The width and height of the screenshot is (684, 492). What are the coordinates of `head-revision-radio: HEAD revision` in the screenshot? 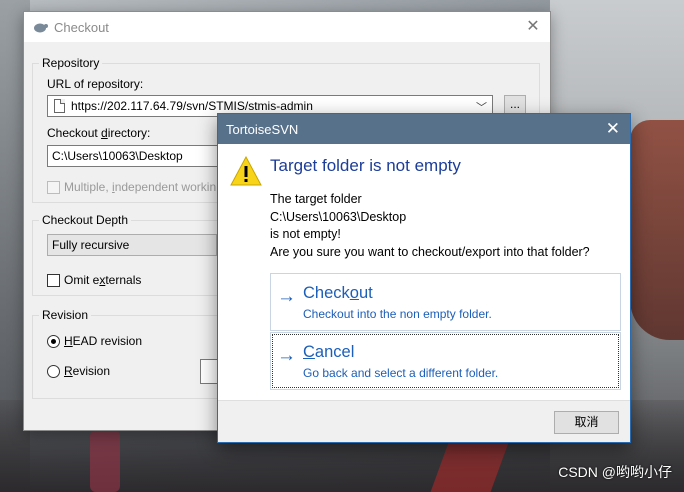 It's located at (94, 341).